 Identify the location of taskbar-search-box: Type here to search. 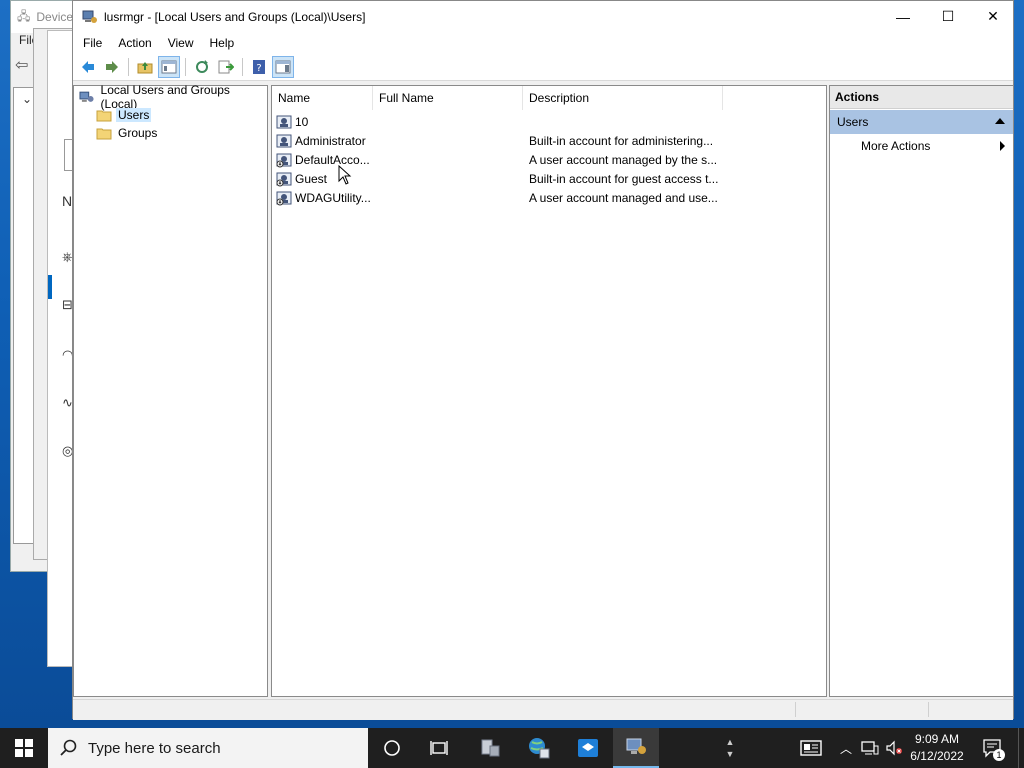
(208, 748).